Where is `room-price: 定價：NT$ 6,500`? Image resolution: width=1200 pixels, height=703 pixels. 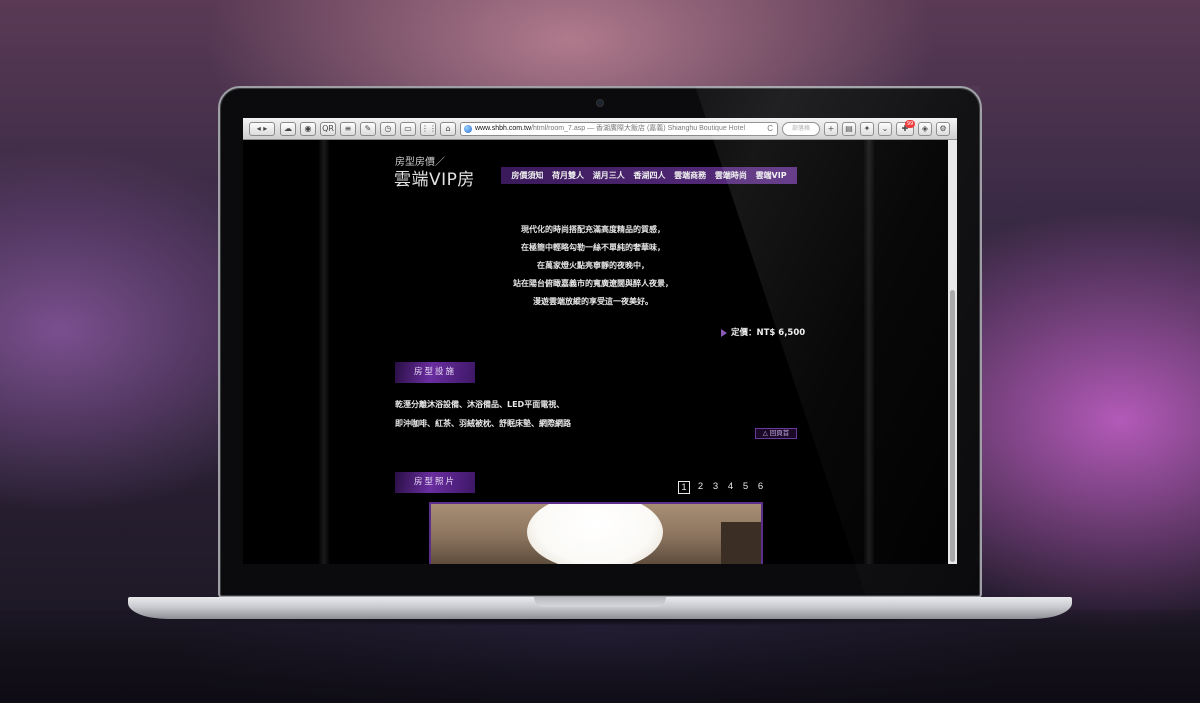 room-price: 定價：NT$ 6,500 is located at coordinates (763, 332).